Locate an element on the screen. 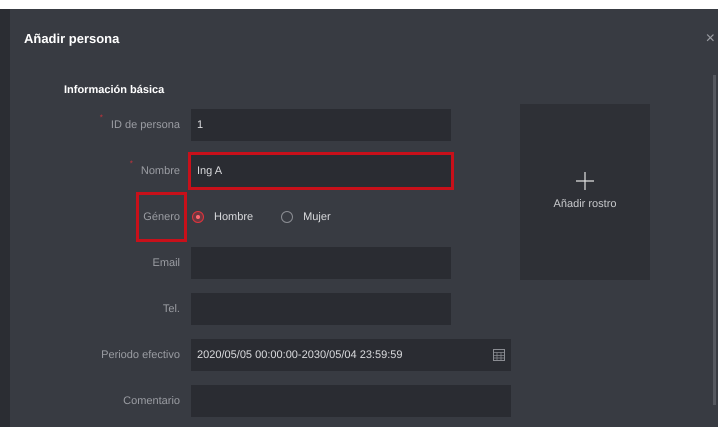 This screenshot has width=718, height=427. input-field: 1 is located at coordinates (321, 125).